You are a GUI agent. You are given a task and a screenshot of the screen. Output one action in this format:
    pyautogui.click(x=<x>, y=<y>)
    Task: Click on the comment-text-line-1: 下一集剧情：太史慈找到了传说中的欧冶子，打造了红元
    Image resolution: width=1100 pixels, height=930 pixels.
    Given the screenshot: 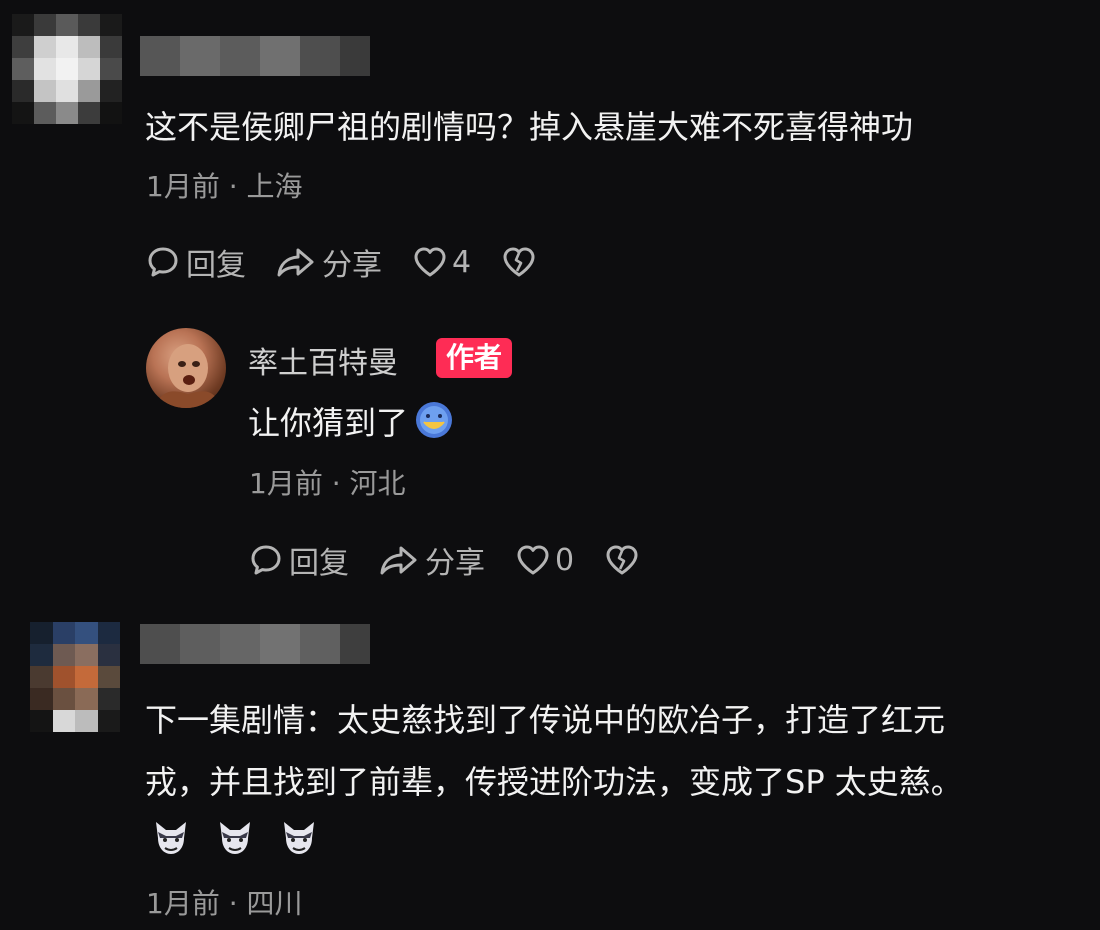 What is the action you would take?
    pyautogui.click(x=545, y=720)
    